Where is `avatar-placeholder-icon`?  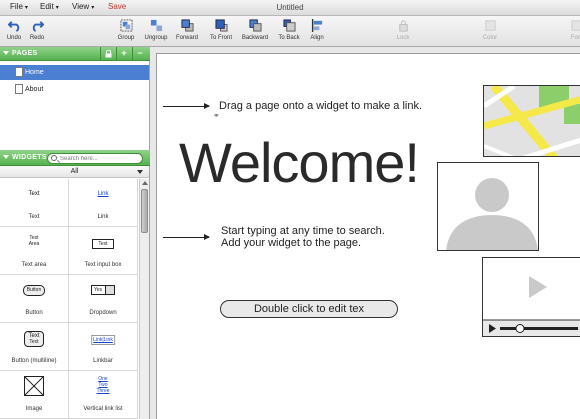
avatar-placeholder-icon is located at coordinates (488, 206).